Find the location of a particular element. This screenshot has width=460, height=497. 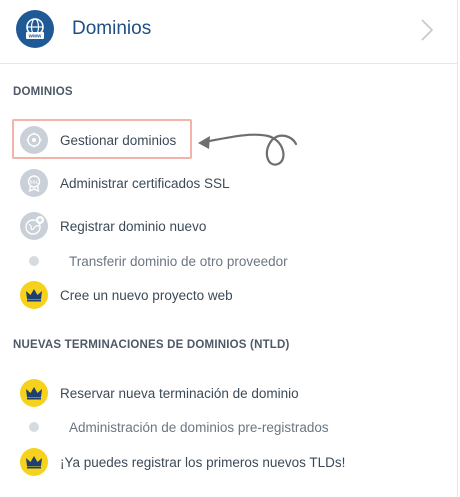

globe-plus-icon is located at coordinates (34, 226).